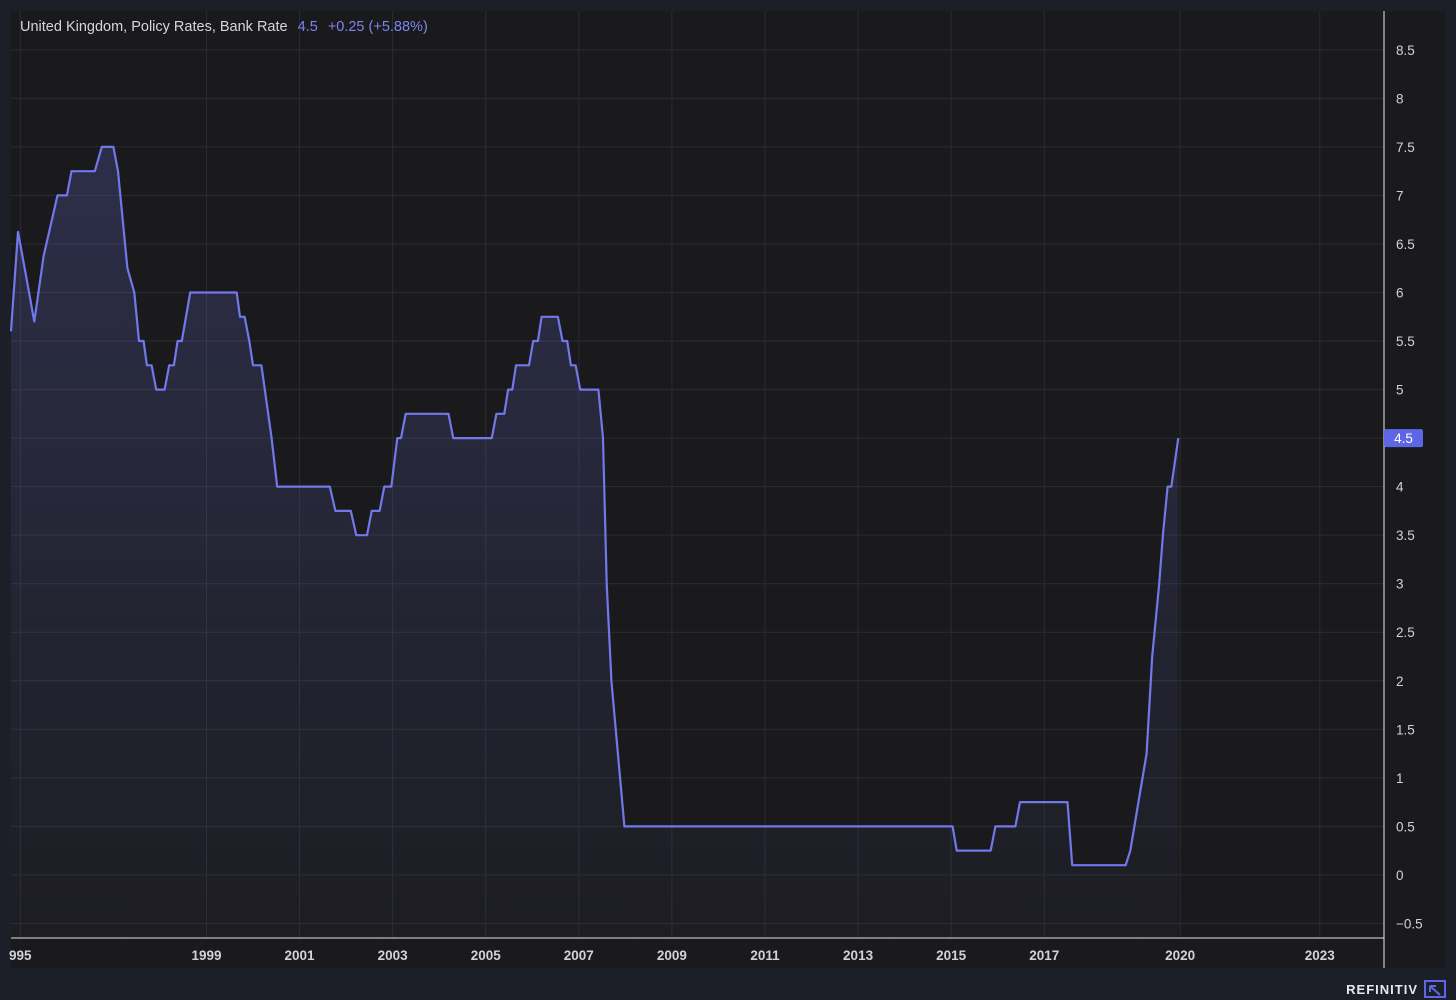  Describe the element at coordinates (1180, 955) in the screenshot. I see `x-tick-label: 2020` at that location.